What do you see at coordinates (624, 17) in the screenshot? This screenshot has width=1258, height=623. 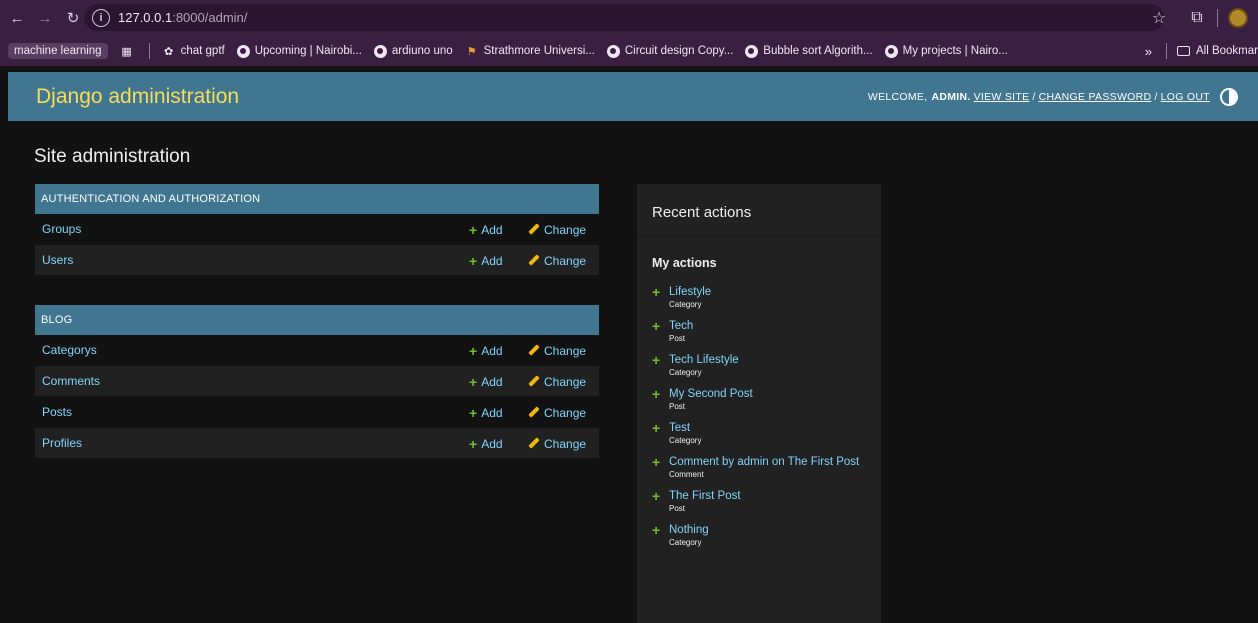 I see `address-bar: i 127.0.0.1:8000/admin/` at bounding box center [624, 17].